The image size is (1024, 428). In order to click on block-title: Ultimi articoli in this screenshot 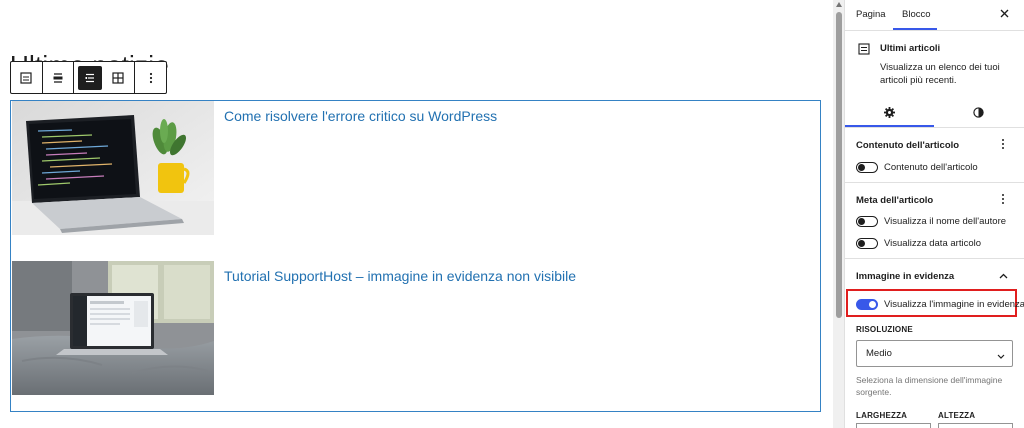, I will do `click(910, 48)`.